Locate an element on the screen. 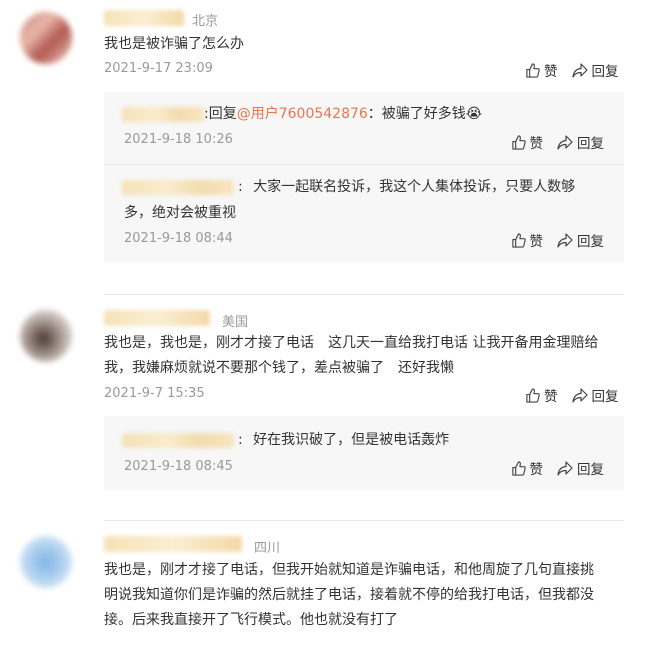  comment-date: 2021-9-7 15:35 is located at coordinates (154, 393).